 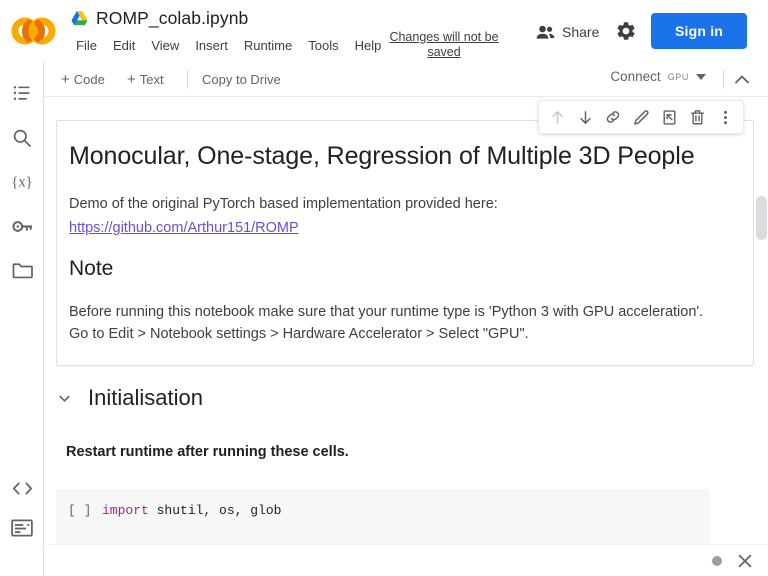 What do you see at coordinates (383, 511) in the screenshot?
I see `code-line-1: [ ] import shutil, os, glob` at bounding box center [383, 511].